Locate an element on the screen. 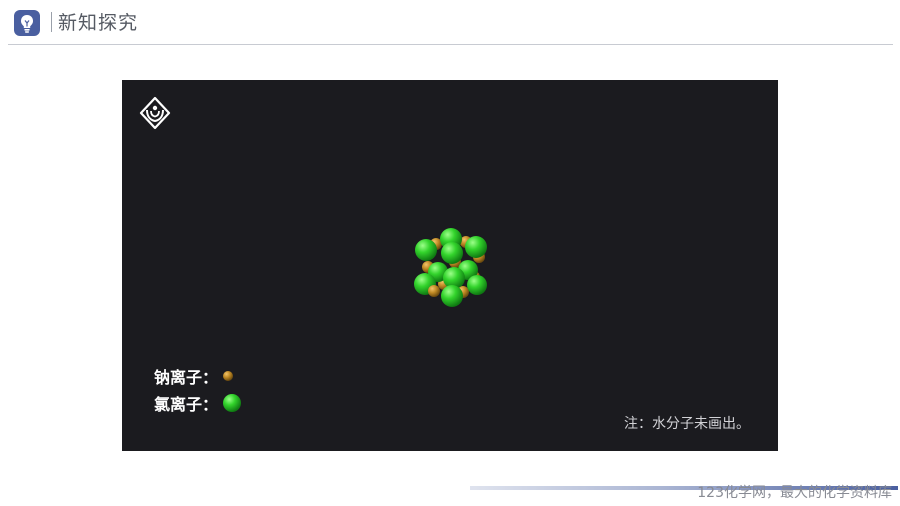 This screenshot has height=506, width=900. hands-logo-icon is located at coordinates (155, 113).